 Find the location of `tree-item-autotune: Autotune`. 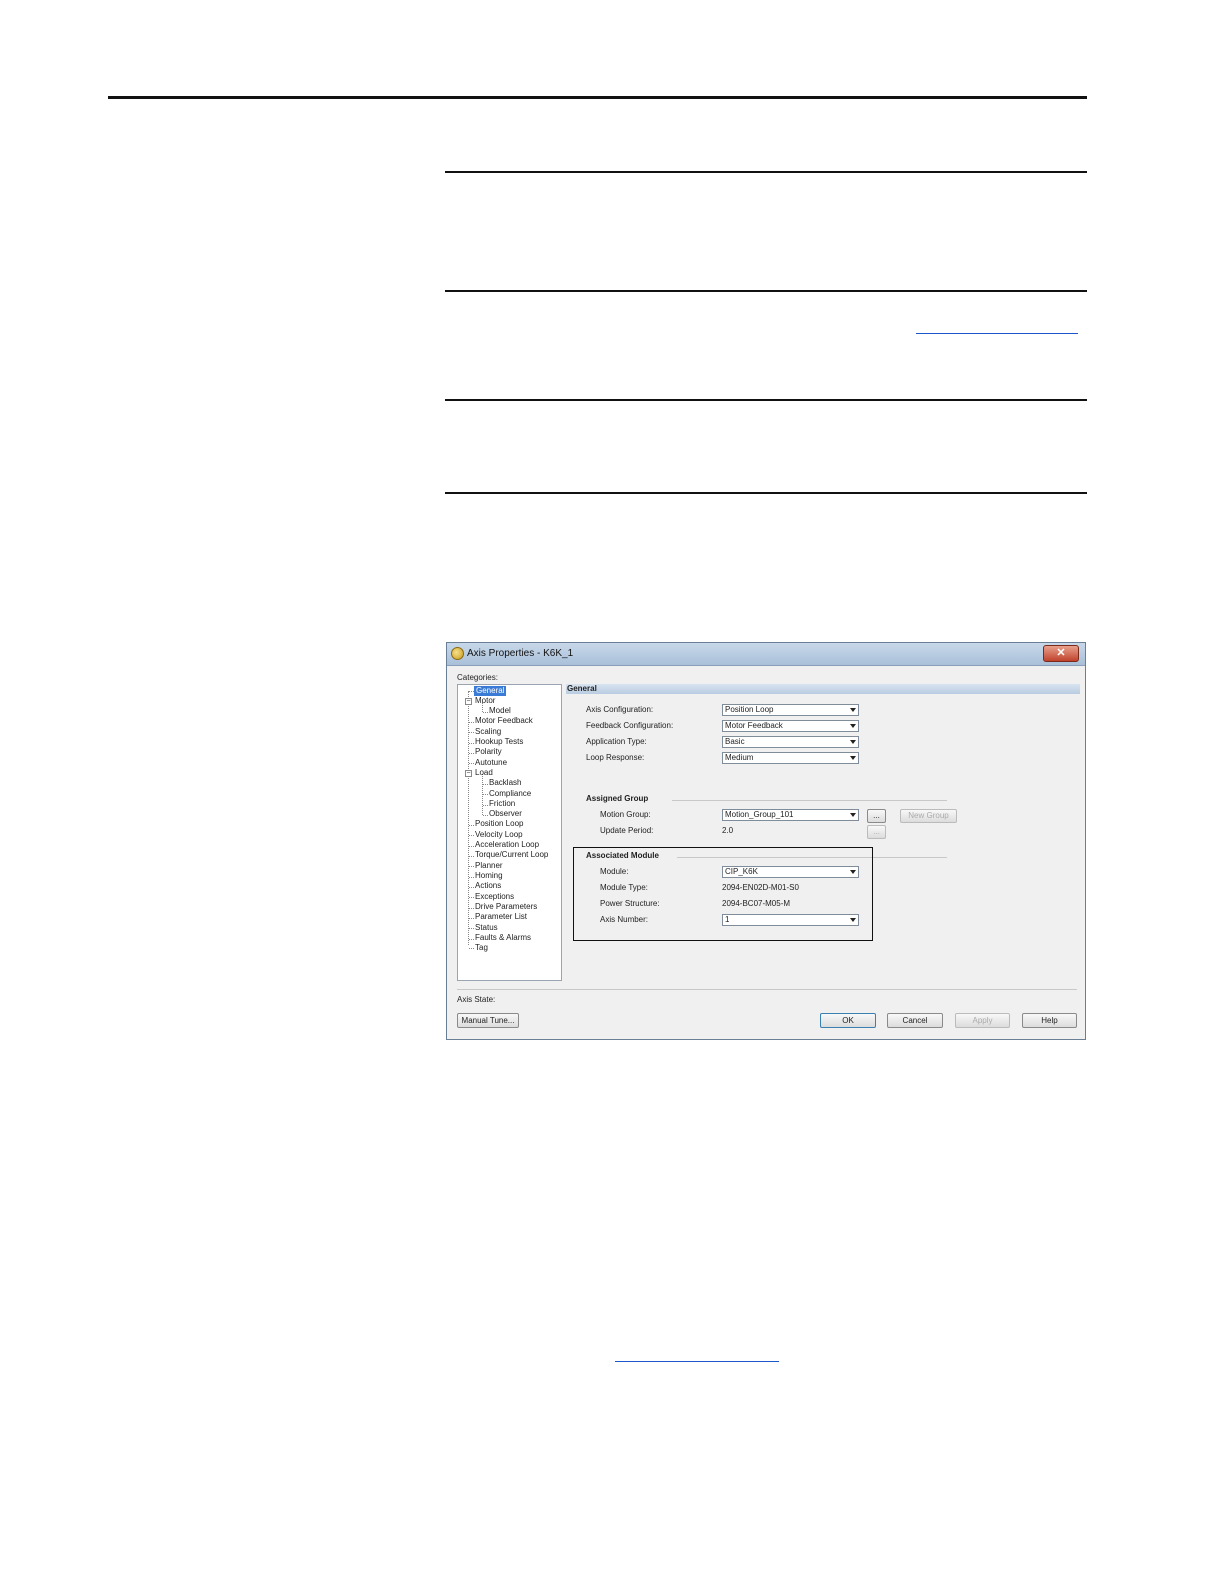

tree-item-autotune: Autotune is located at coordinates (491, 763).